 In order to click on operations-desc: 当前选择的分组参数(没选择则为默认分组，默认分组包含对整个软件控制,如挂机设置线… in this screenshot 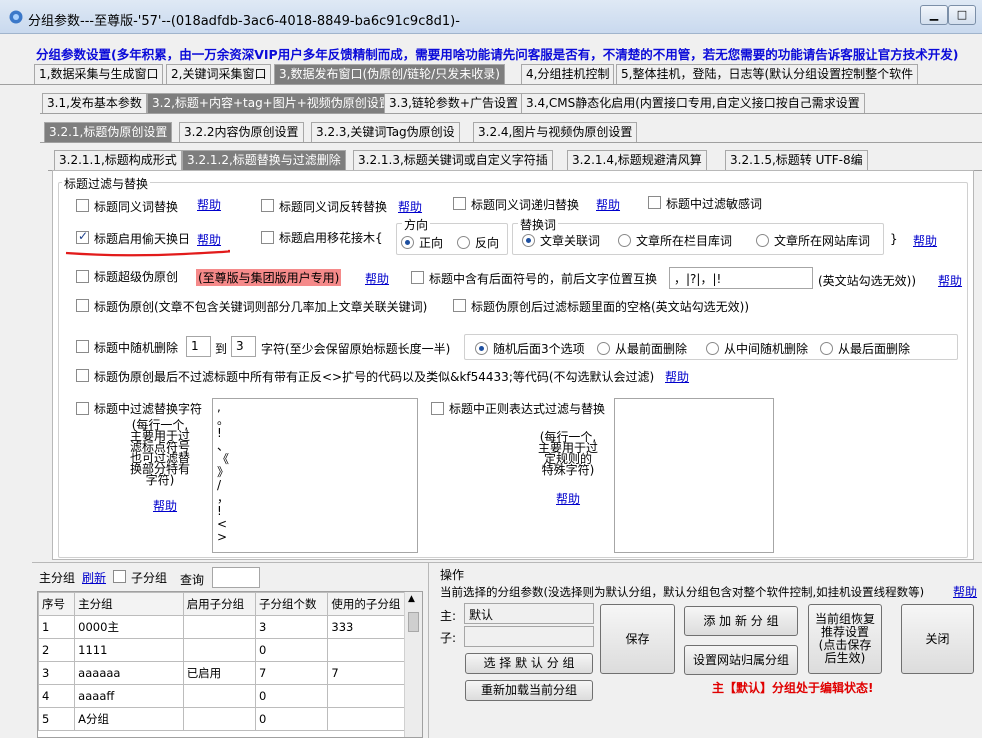, I will do `click(682, 592)`.